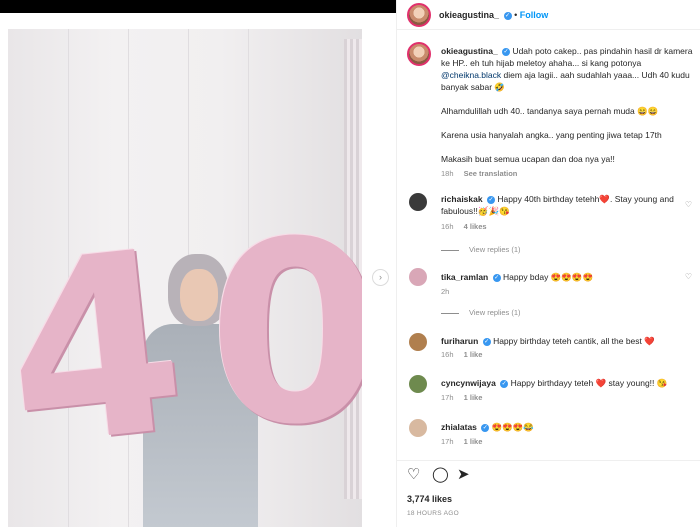 This screenshot has height=527, width=700. Describe the element at coordinates (459, 341) in the screenshot. I see `comment-username: furiharun` at that location.